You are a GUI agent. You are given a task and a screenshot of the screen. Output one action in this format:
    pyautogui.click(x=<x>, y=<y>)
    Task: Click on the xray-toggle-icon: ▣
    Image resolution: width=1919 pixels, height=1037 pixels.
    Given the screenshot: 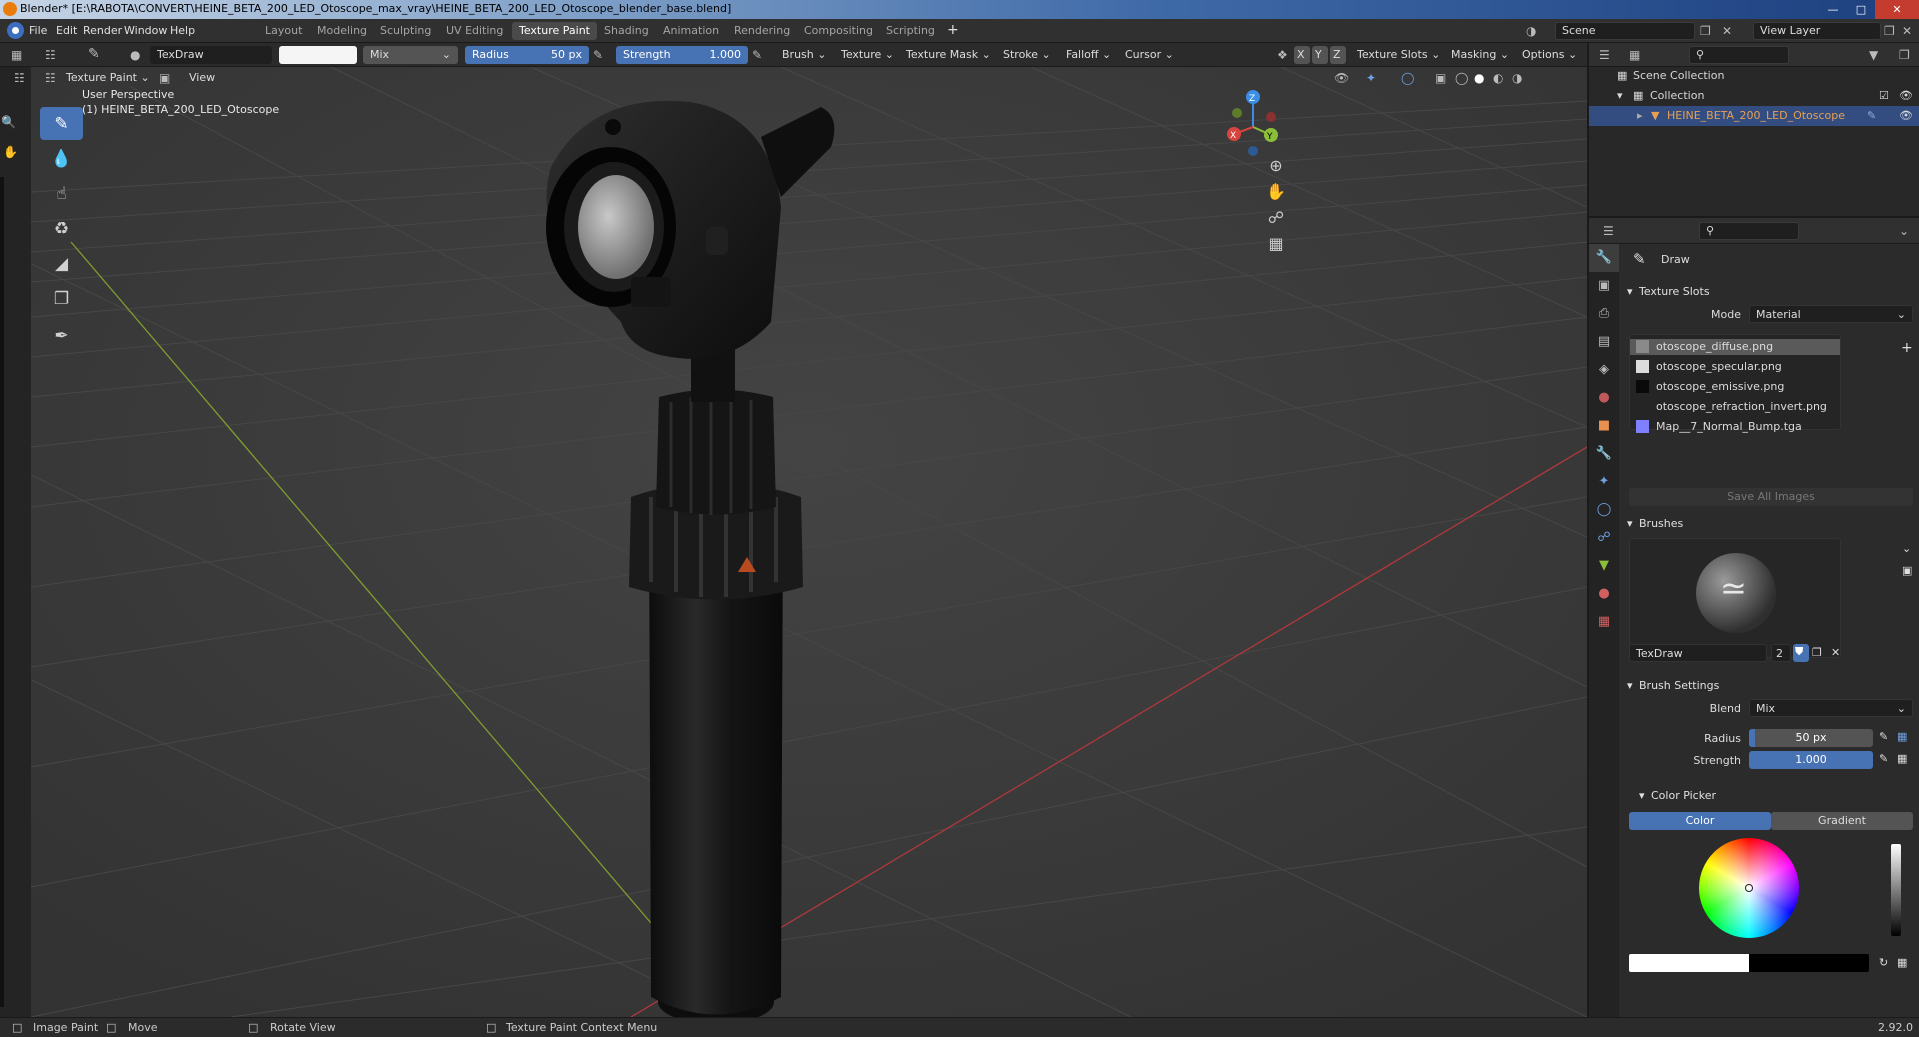 What is the action you would take?
    pyautogui.click(x=1440, y=78)
    